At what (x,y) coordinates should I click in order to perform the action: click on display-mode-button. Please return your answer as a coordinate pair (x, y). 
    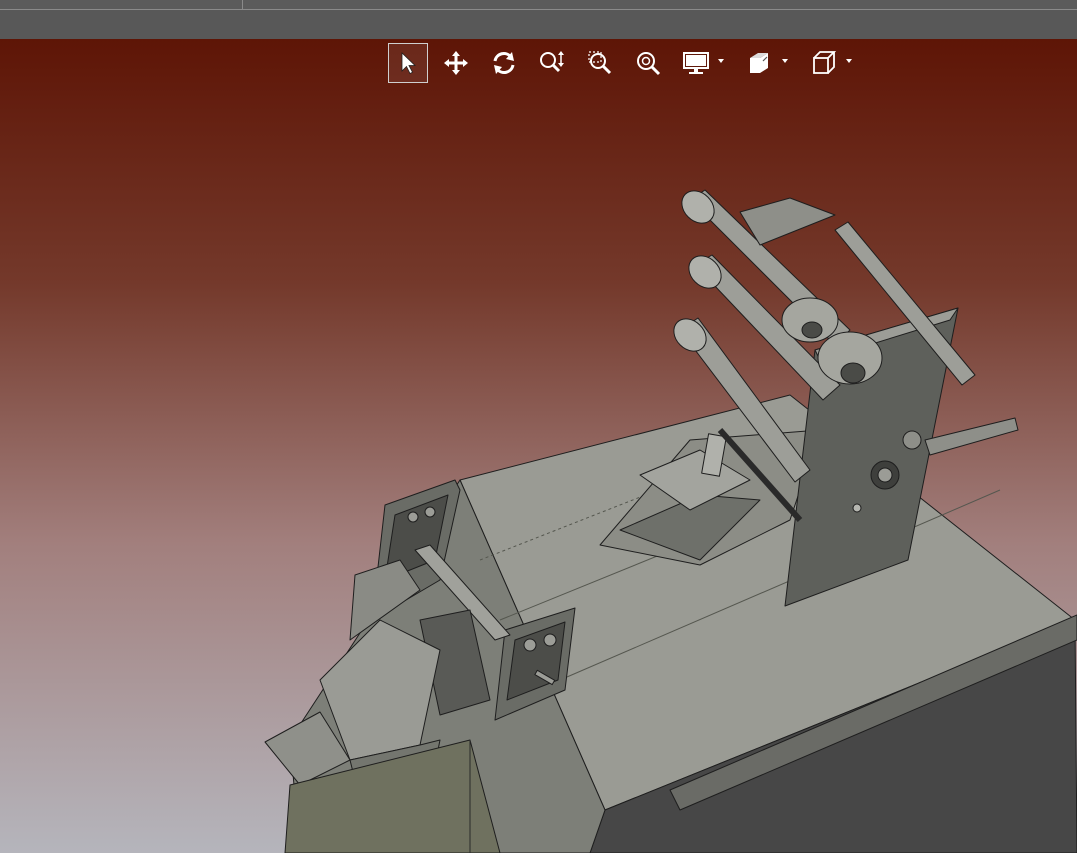
    Looking at the image, I should click on (700, 63).